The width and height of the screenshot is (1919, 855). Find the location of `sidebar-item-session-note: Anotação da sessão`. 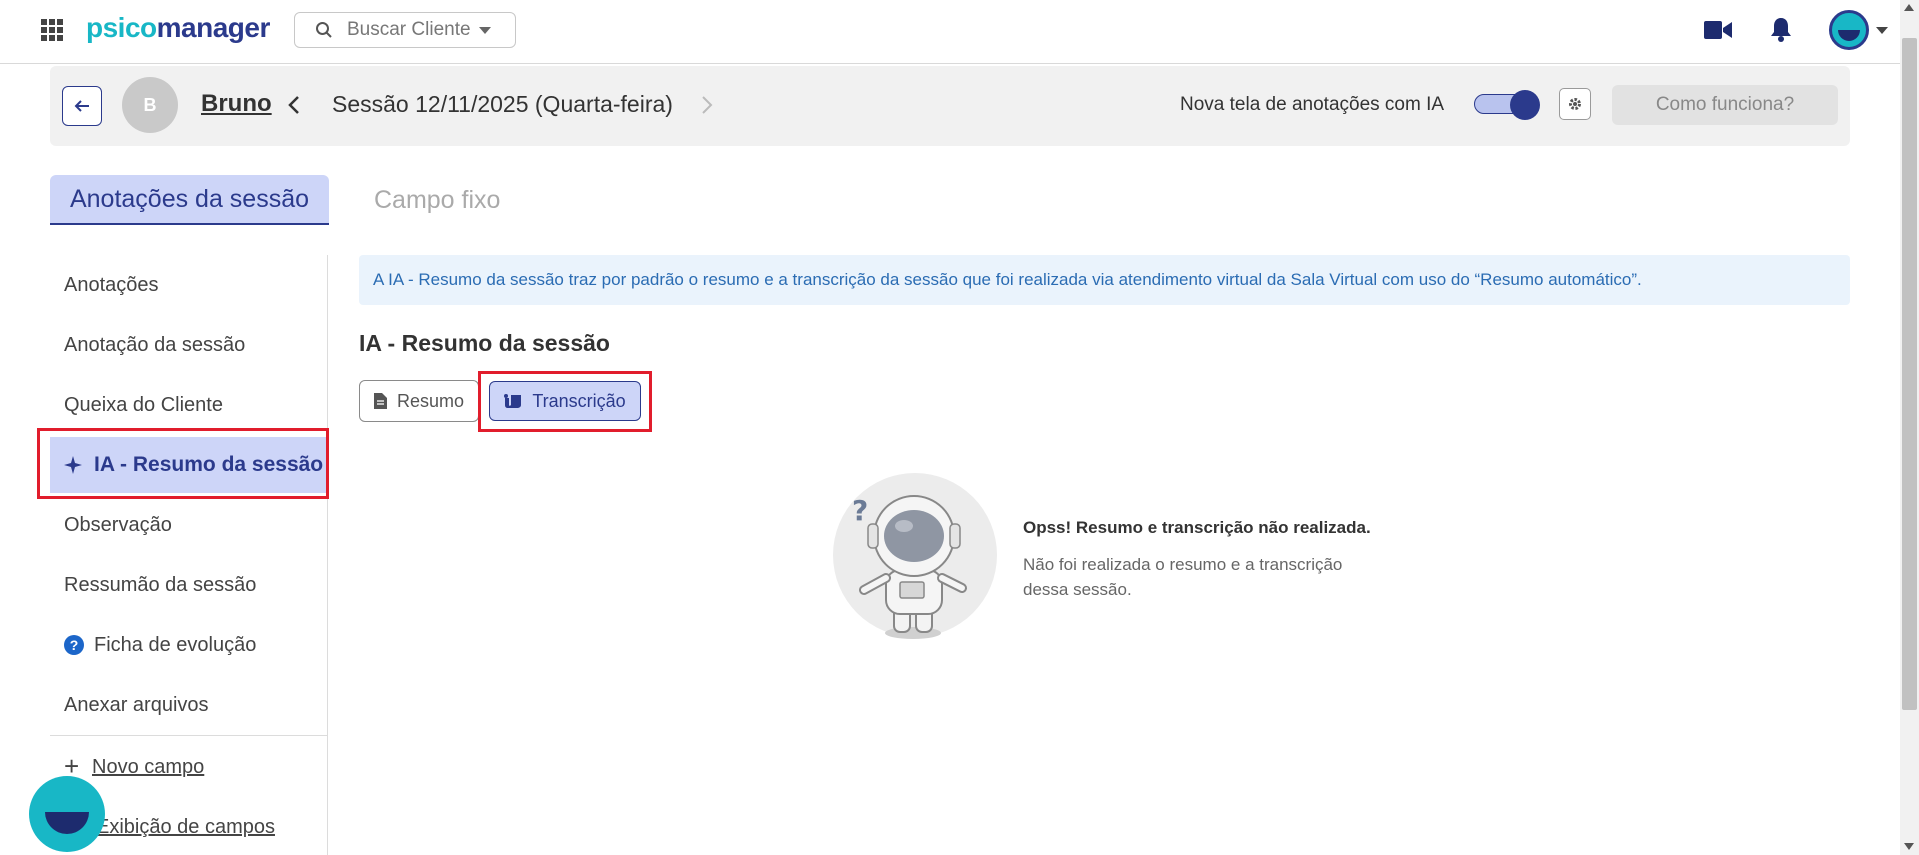

sidebar-item-session-note: Anotação da sessão is located at coordinates (154, 345).